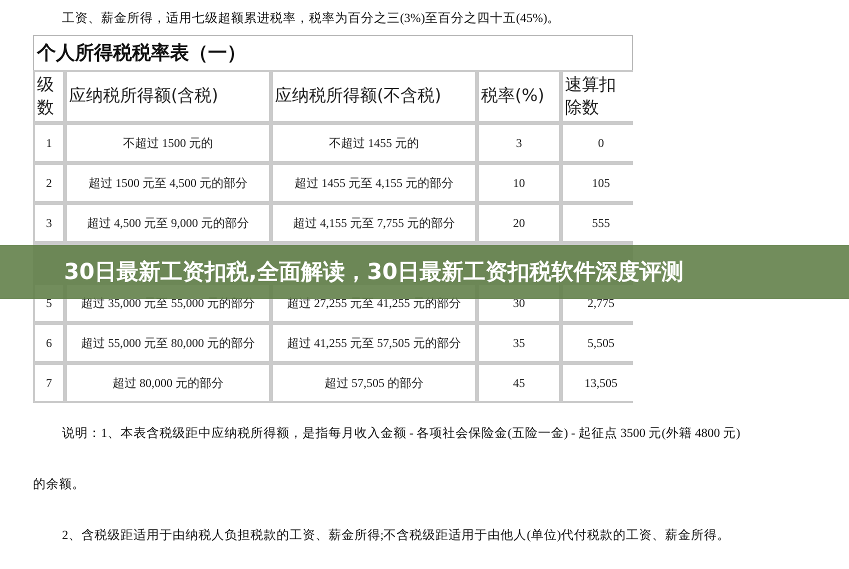 Image resolution: width=849 pixels, height=569 pixels. I want to click on column-header: 级数, so click(49, 96).